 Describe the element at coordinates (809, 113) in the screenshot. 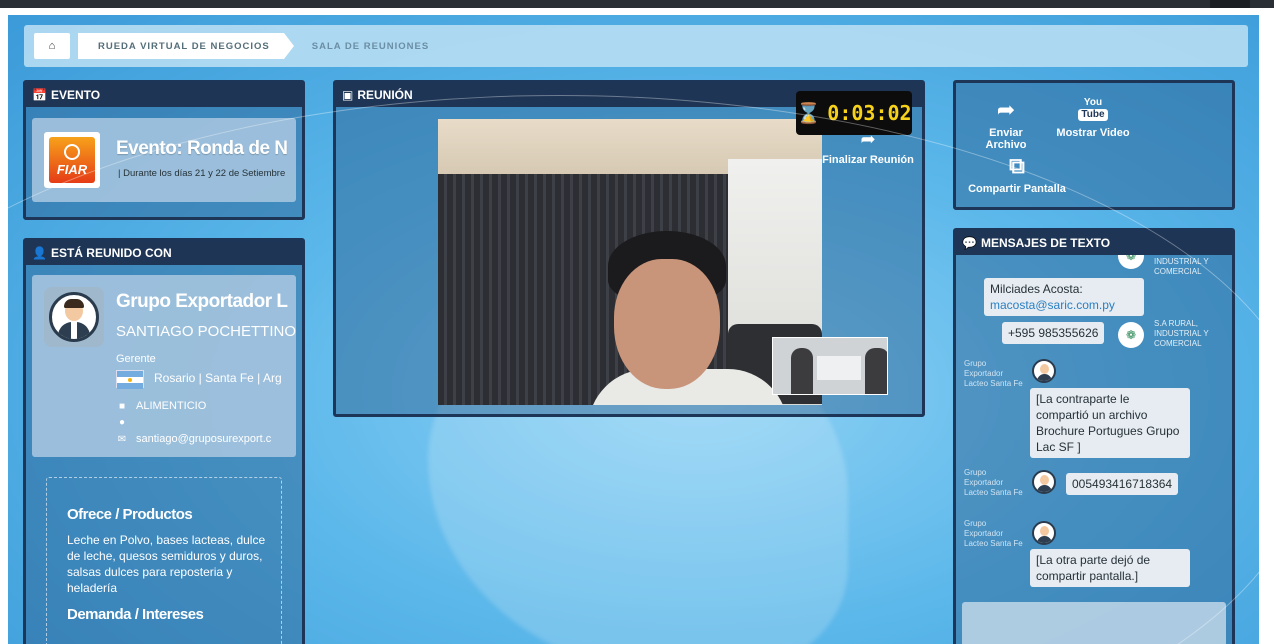

I see `hourglass-icon: ⌛` at that location.